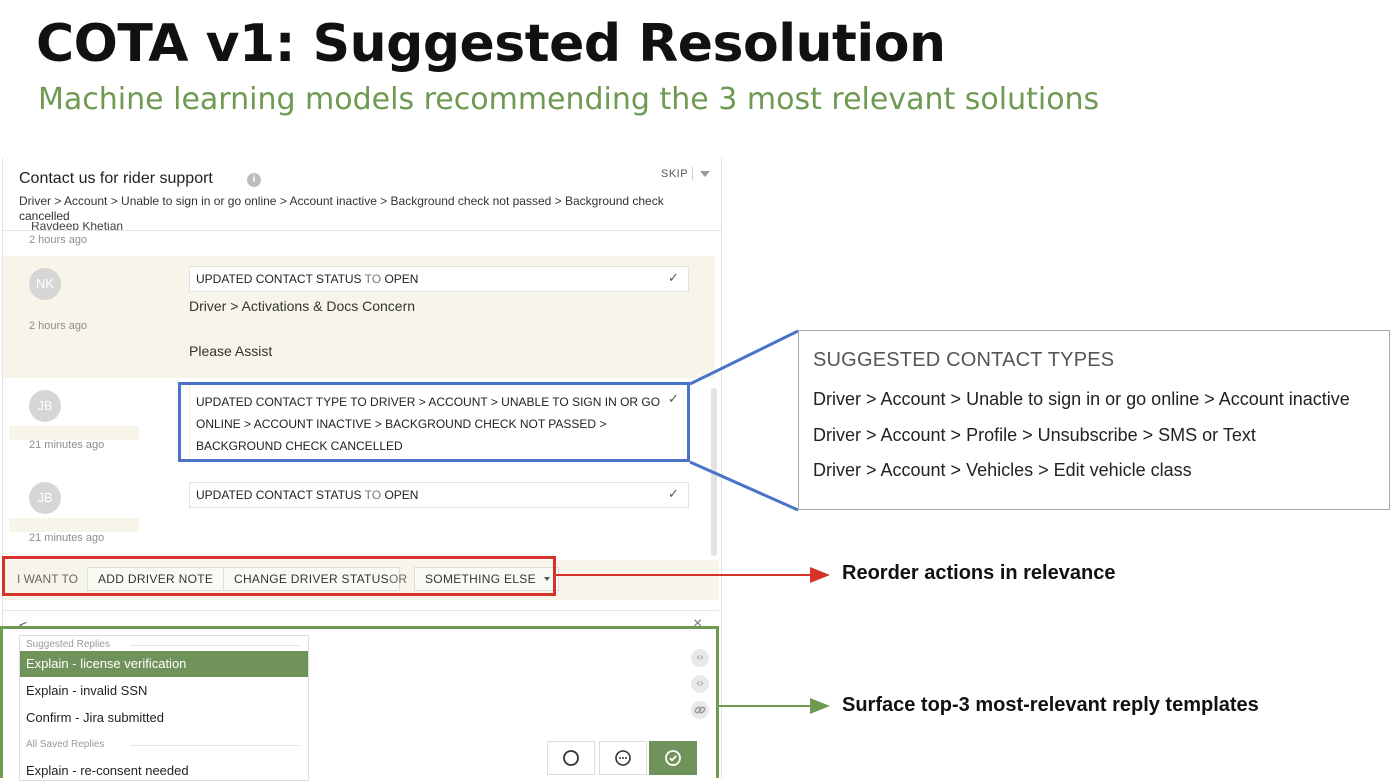 The height and width of the screenshot is (781, 1400). I want to click on red-arrow-head, so click(820, 575).